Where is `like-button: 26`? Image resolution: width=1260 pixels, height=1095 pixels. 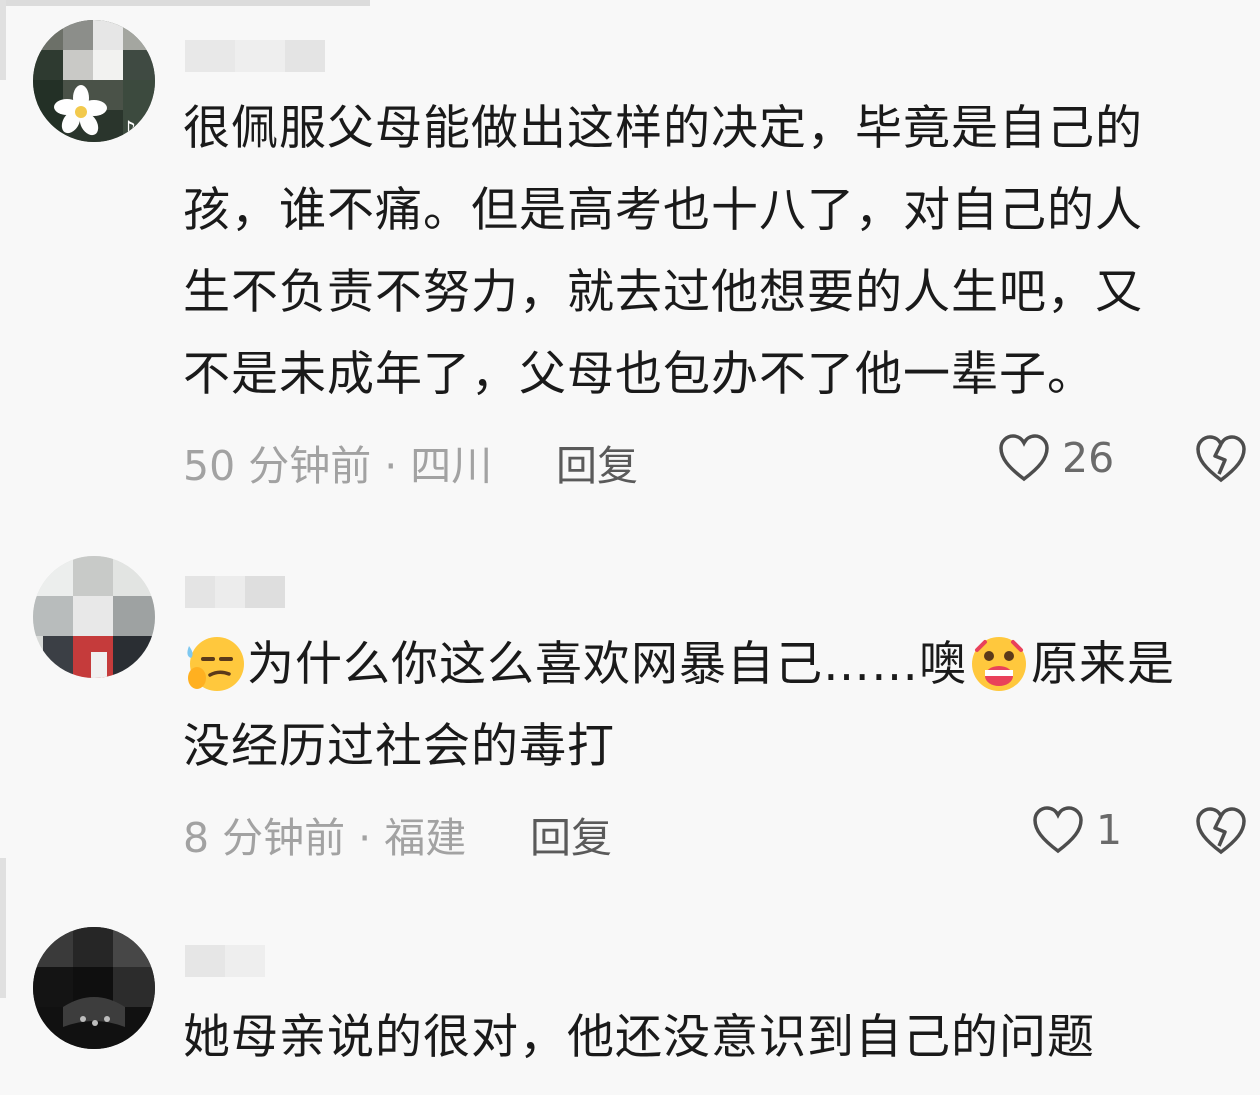 like-button: 26 is located at coordinates (1056, 458).